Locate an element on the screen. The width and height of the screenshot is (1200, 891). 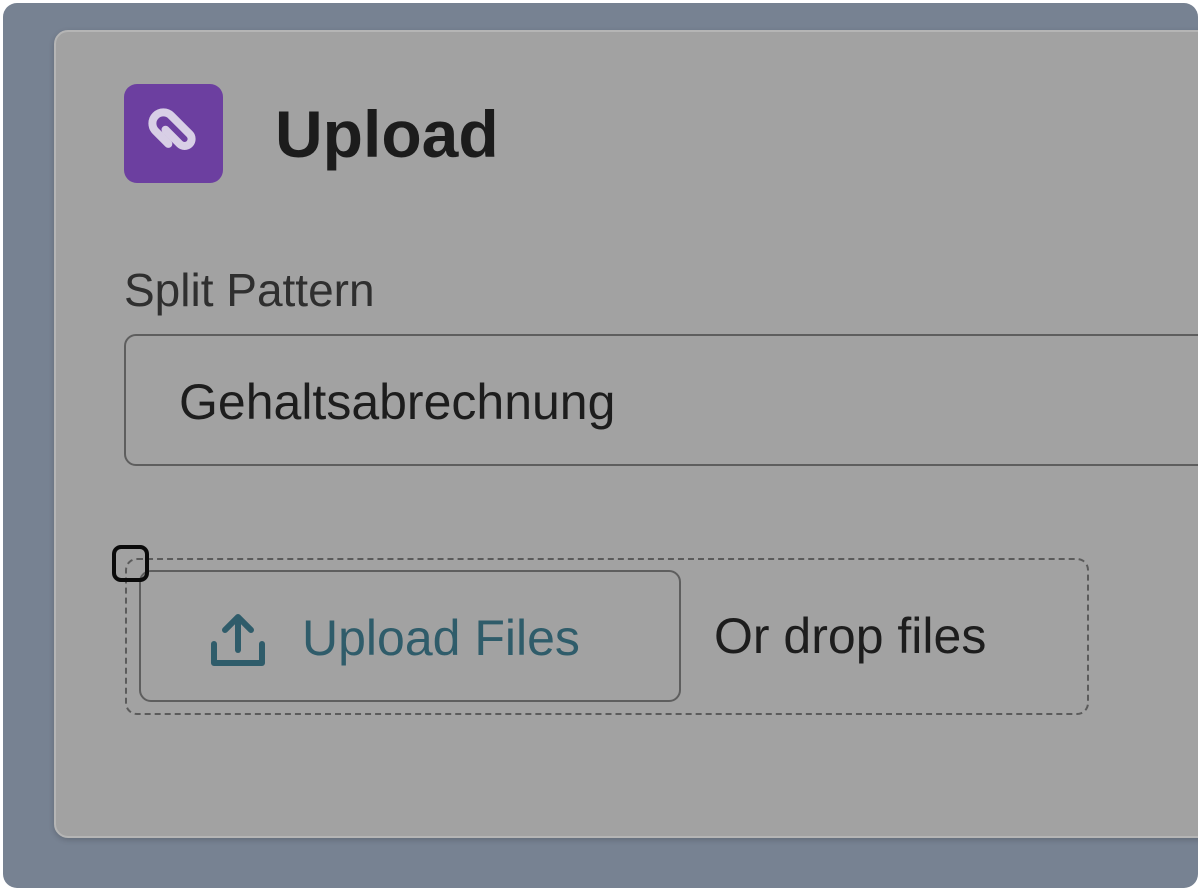
upload-files-button: Upload Files is located at coordinates (410, 636).